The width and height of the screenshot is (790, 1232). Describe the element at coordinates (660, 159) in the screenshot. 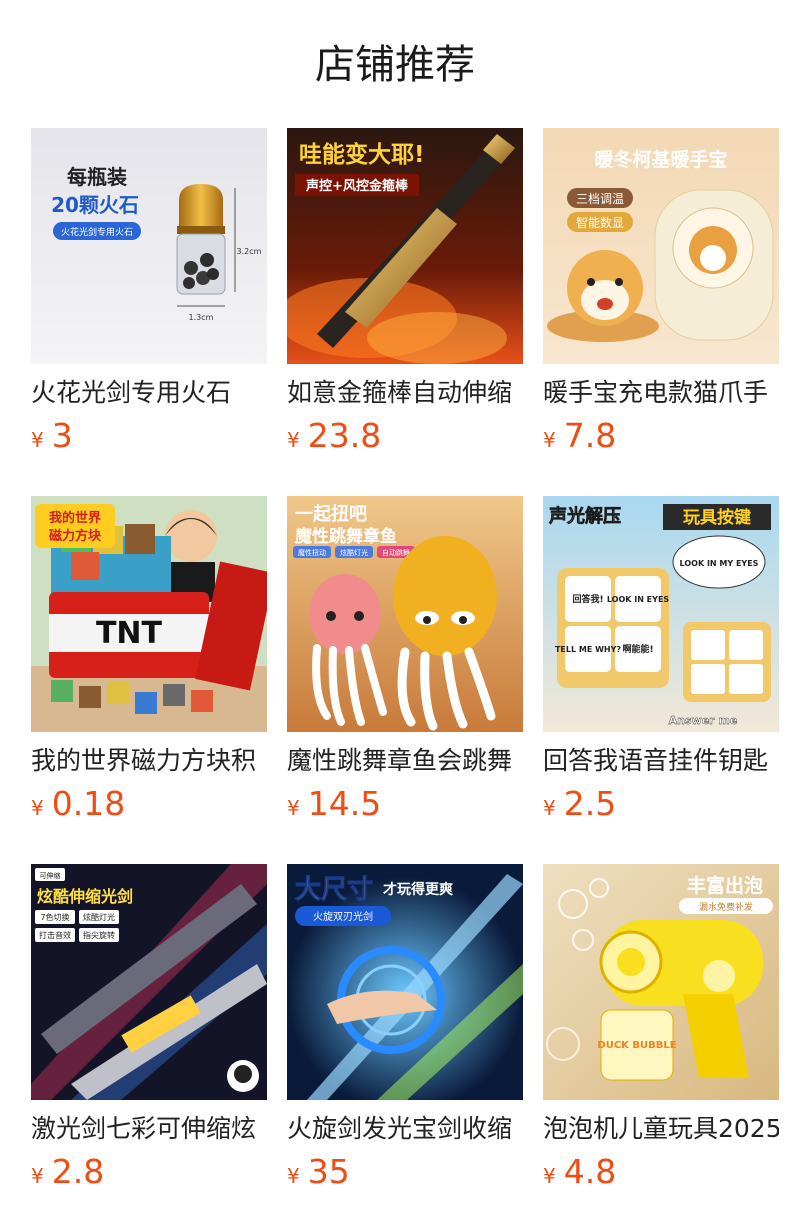

I see `svg-text: 暖冬柯基暖手宝` at that location.